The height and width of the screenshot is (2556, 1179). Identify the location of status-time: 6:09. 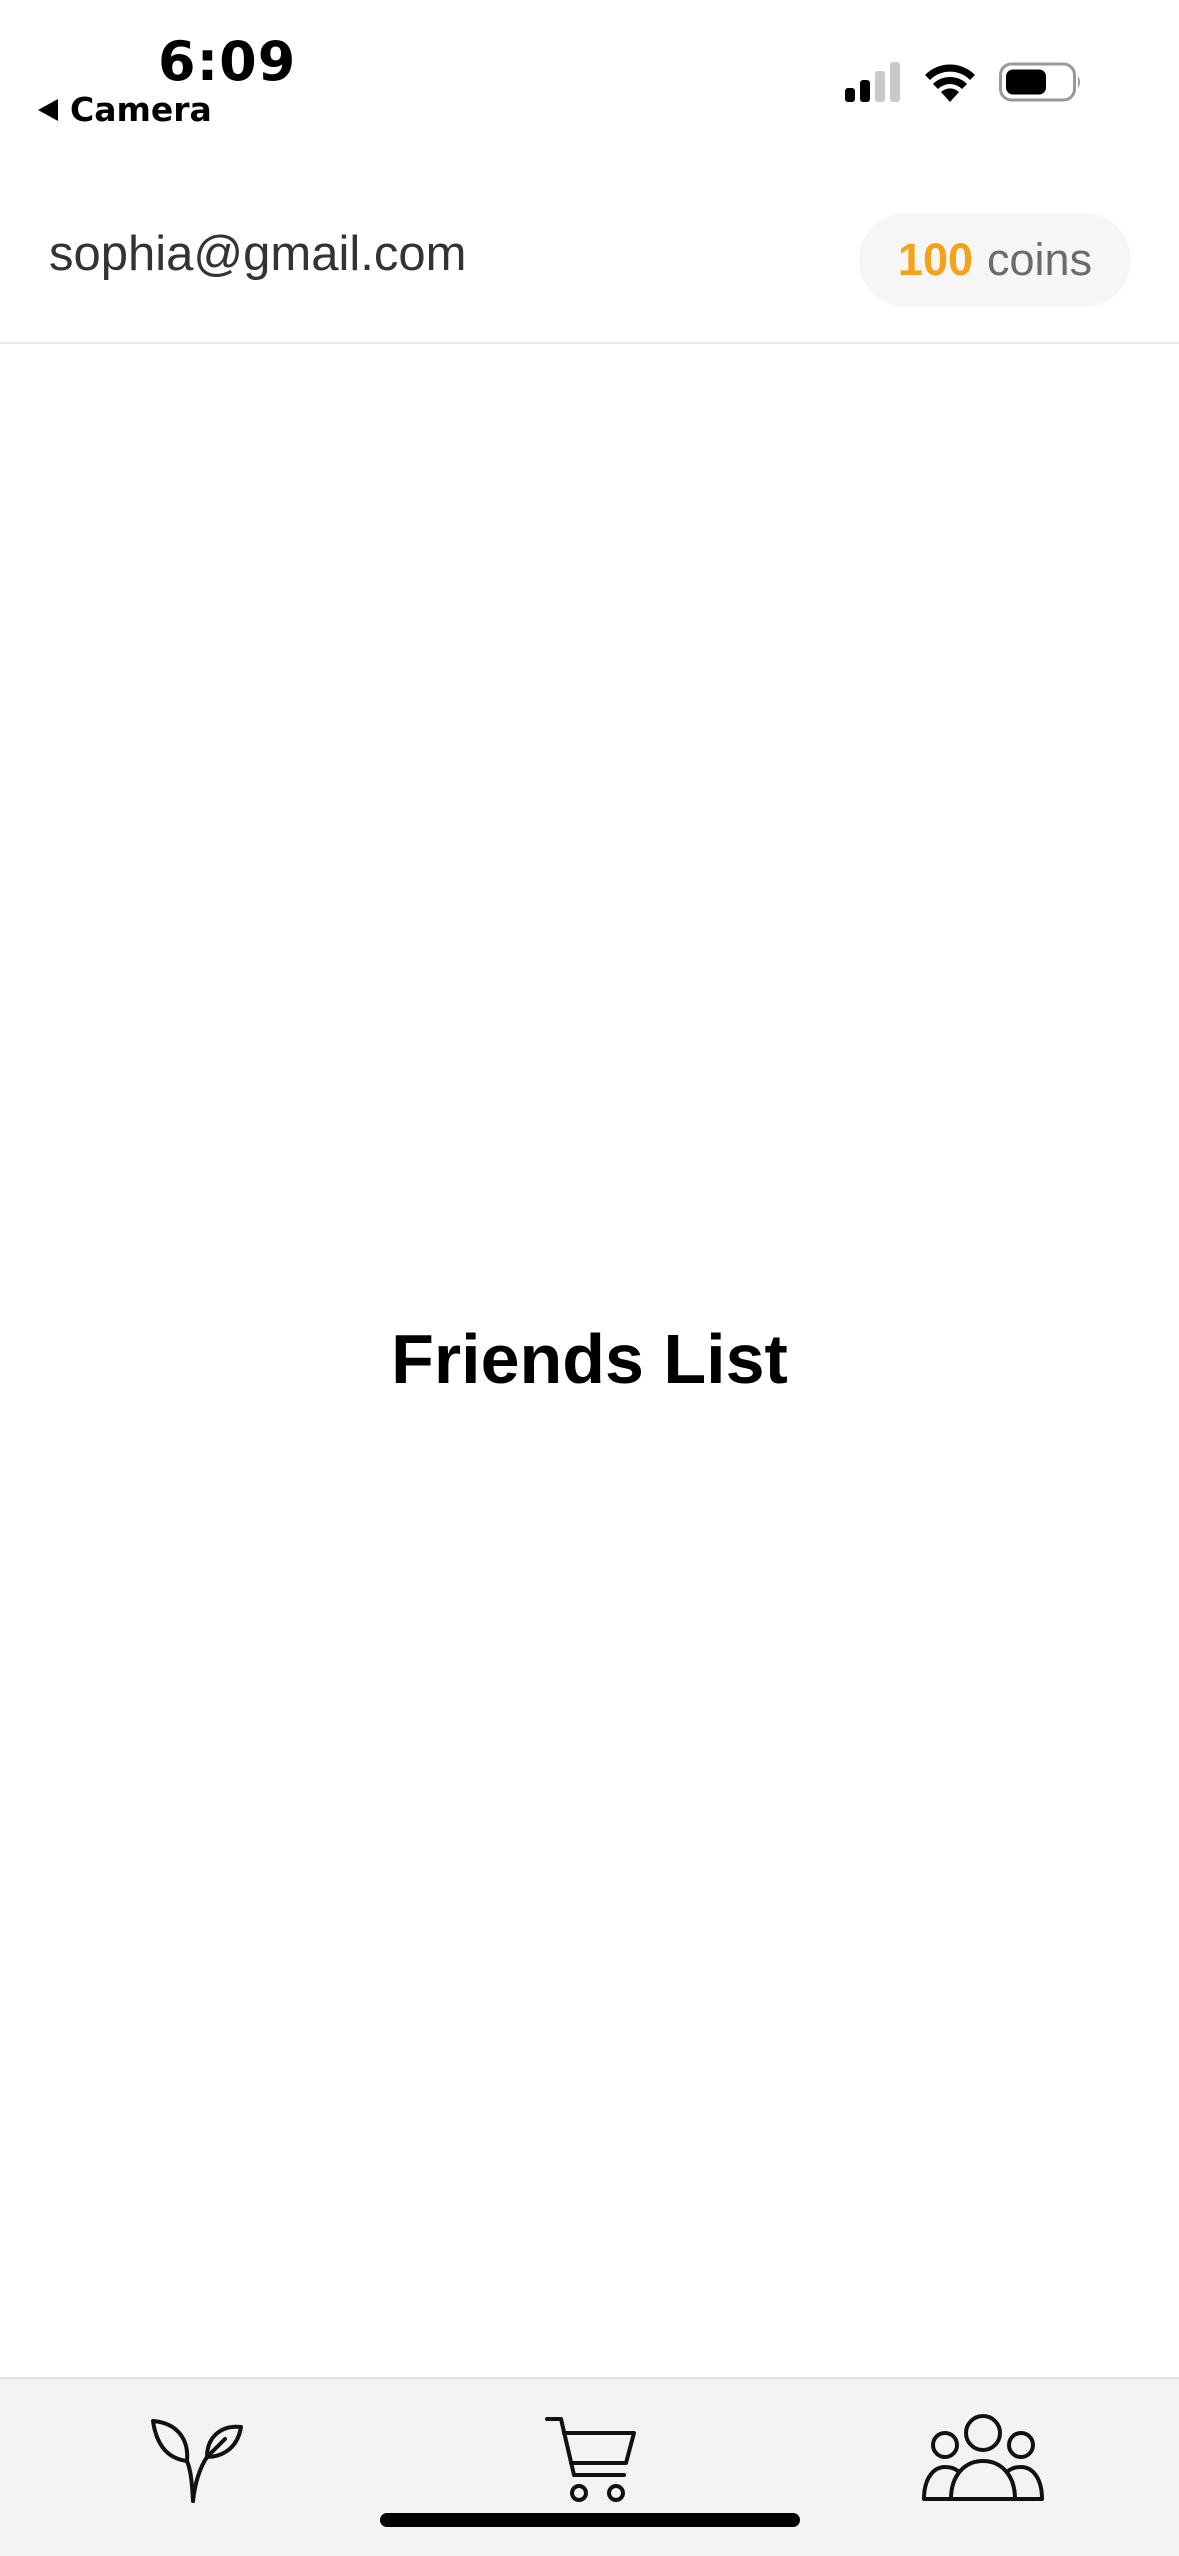
(227, 61).